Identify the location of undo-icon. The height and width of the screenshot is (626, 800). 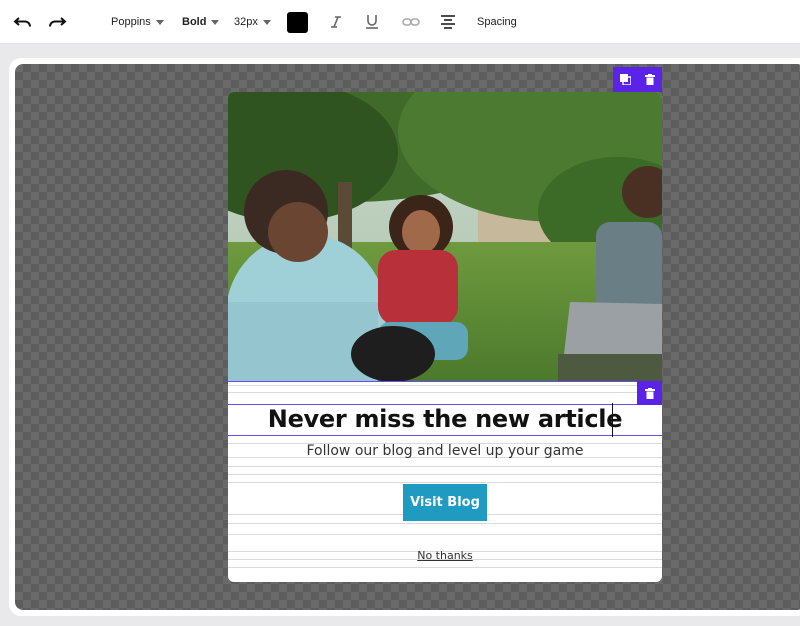
(22, 22).